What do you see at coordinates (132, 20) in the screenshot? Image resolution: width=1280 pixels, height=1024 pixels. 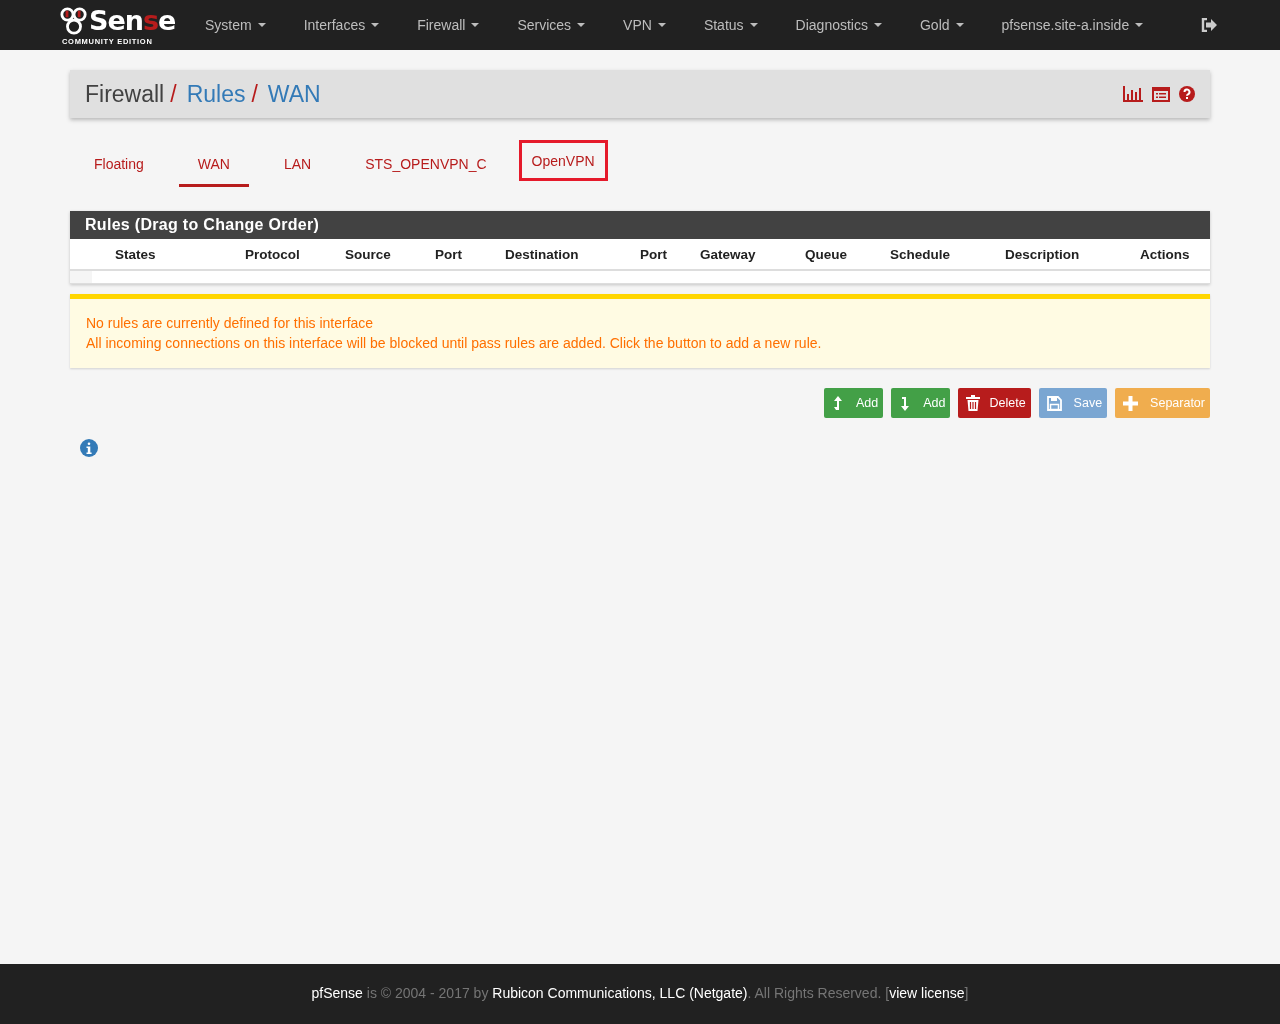 I see `logo-name: Sense` at bounding box center [132, 20].